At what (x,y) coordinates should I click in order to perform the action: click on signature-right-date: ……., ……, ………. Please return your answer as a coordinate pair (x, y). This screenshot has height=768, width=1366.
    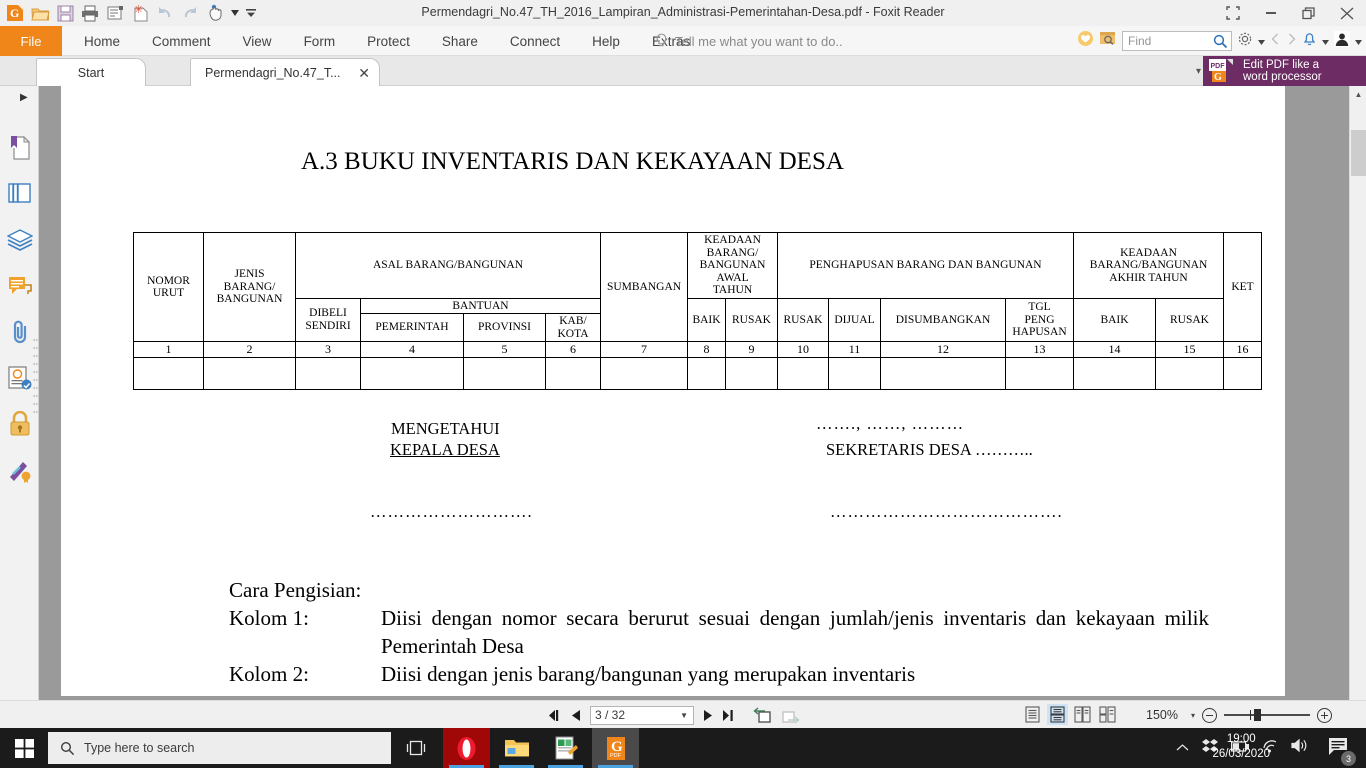
    Looking at the image, I should click on (890, 423).